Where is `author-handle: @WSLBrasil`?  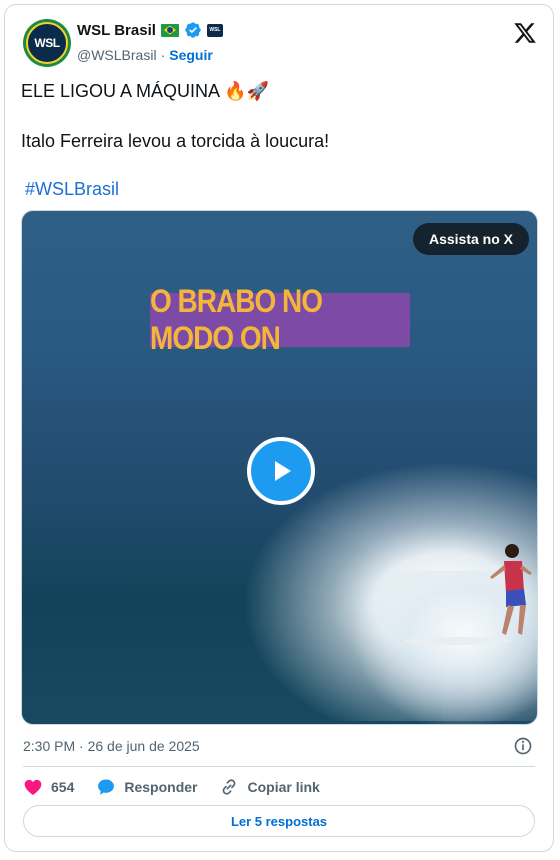
author-handle: @WSLBrasil is located at coordinates (117, 55).